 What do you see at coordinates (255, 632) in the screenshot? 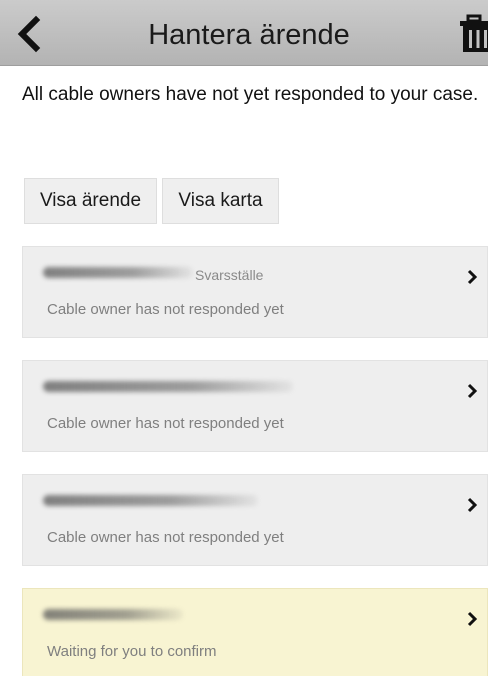
I see `cable-owner-item: Waiting for you to confirm` at bounding box center [255, 632].